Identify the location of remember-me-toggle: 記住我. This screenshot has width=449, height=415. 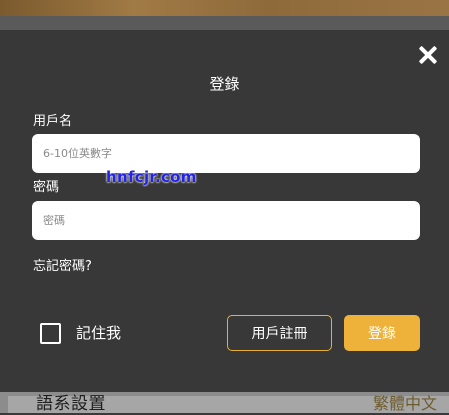
(80, 333).